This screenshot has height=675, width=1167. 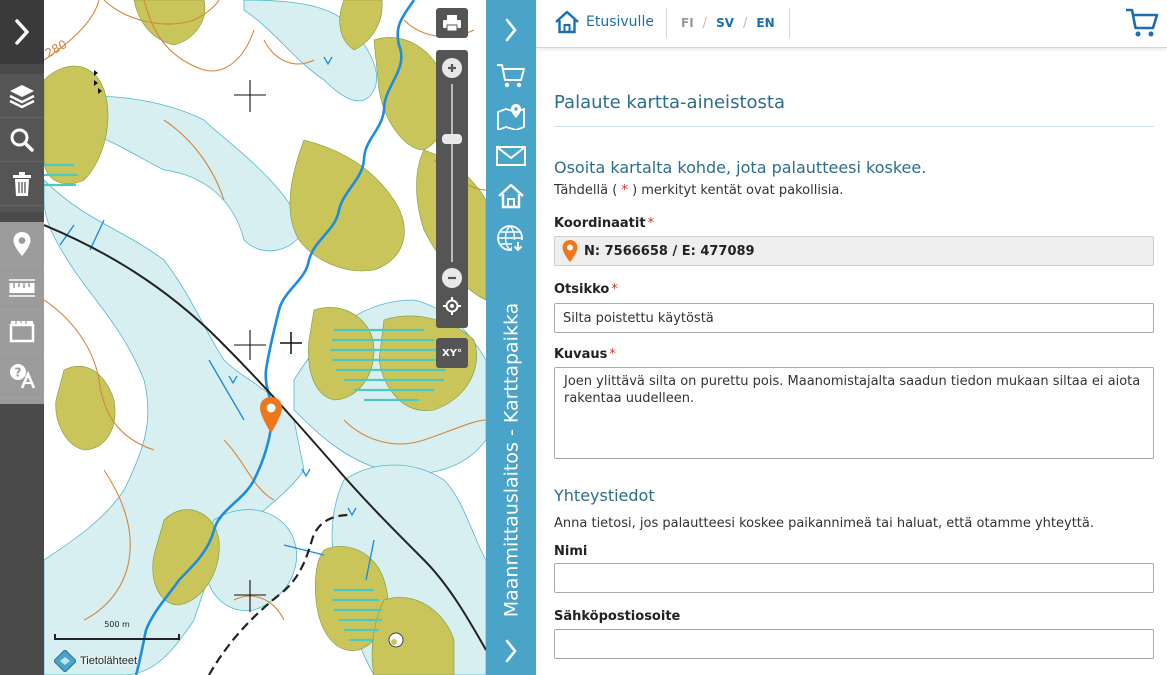 I want to click on scale-label: 500 m, so click(x=117, y=624).